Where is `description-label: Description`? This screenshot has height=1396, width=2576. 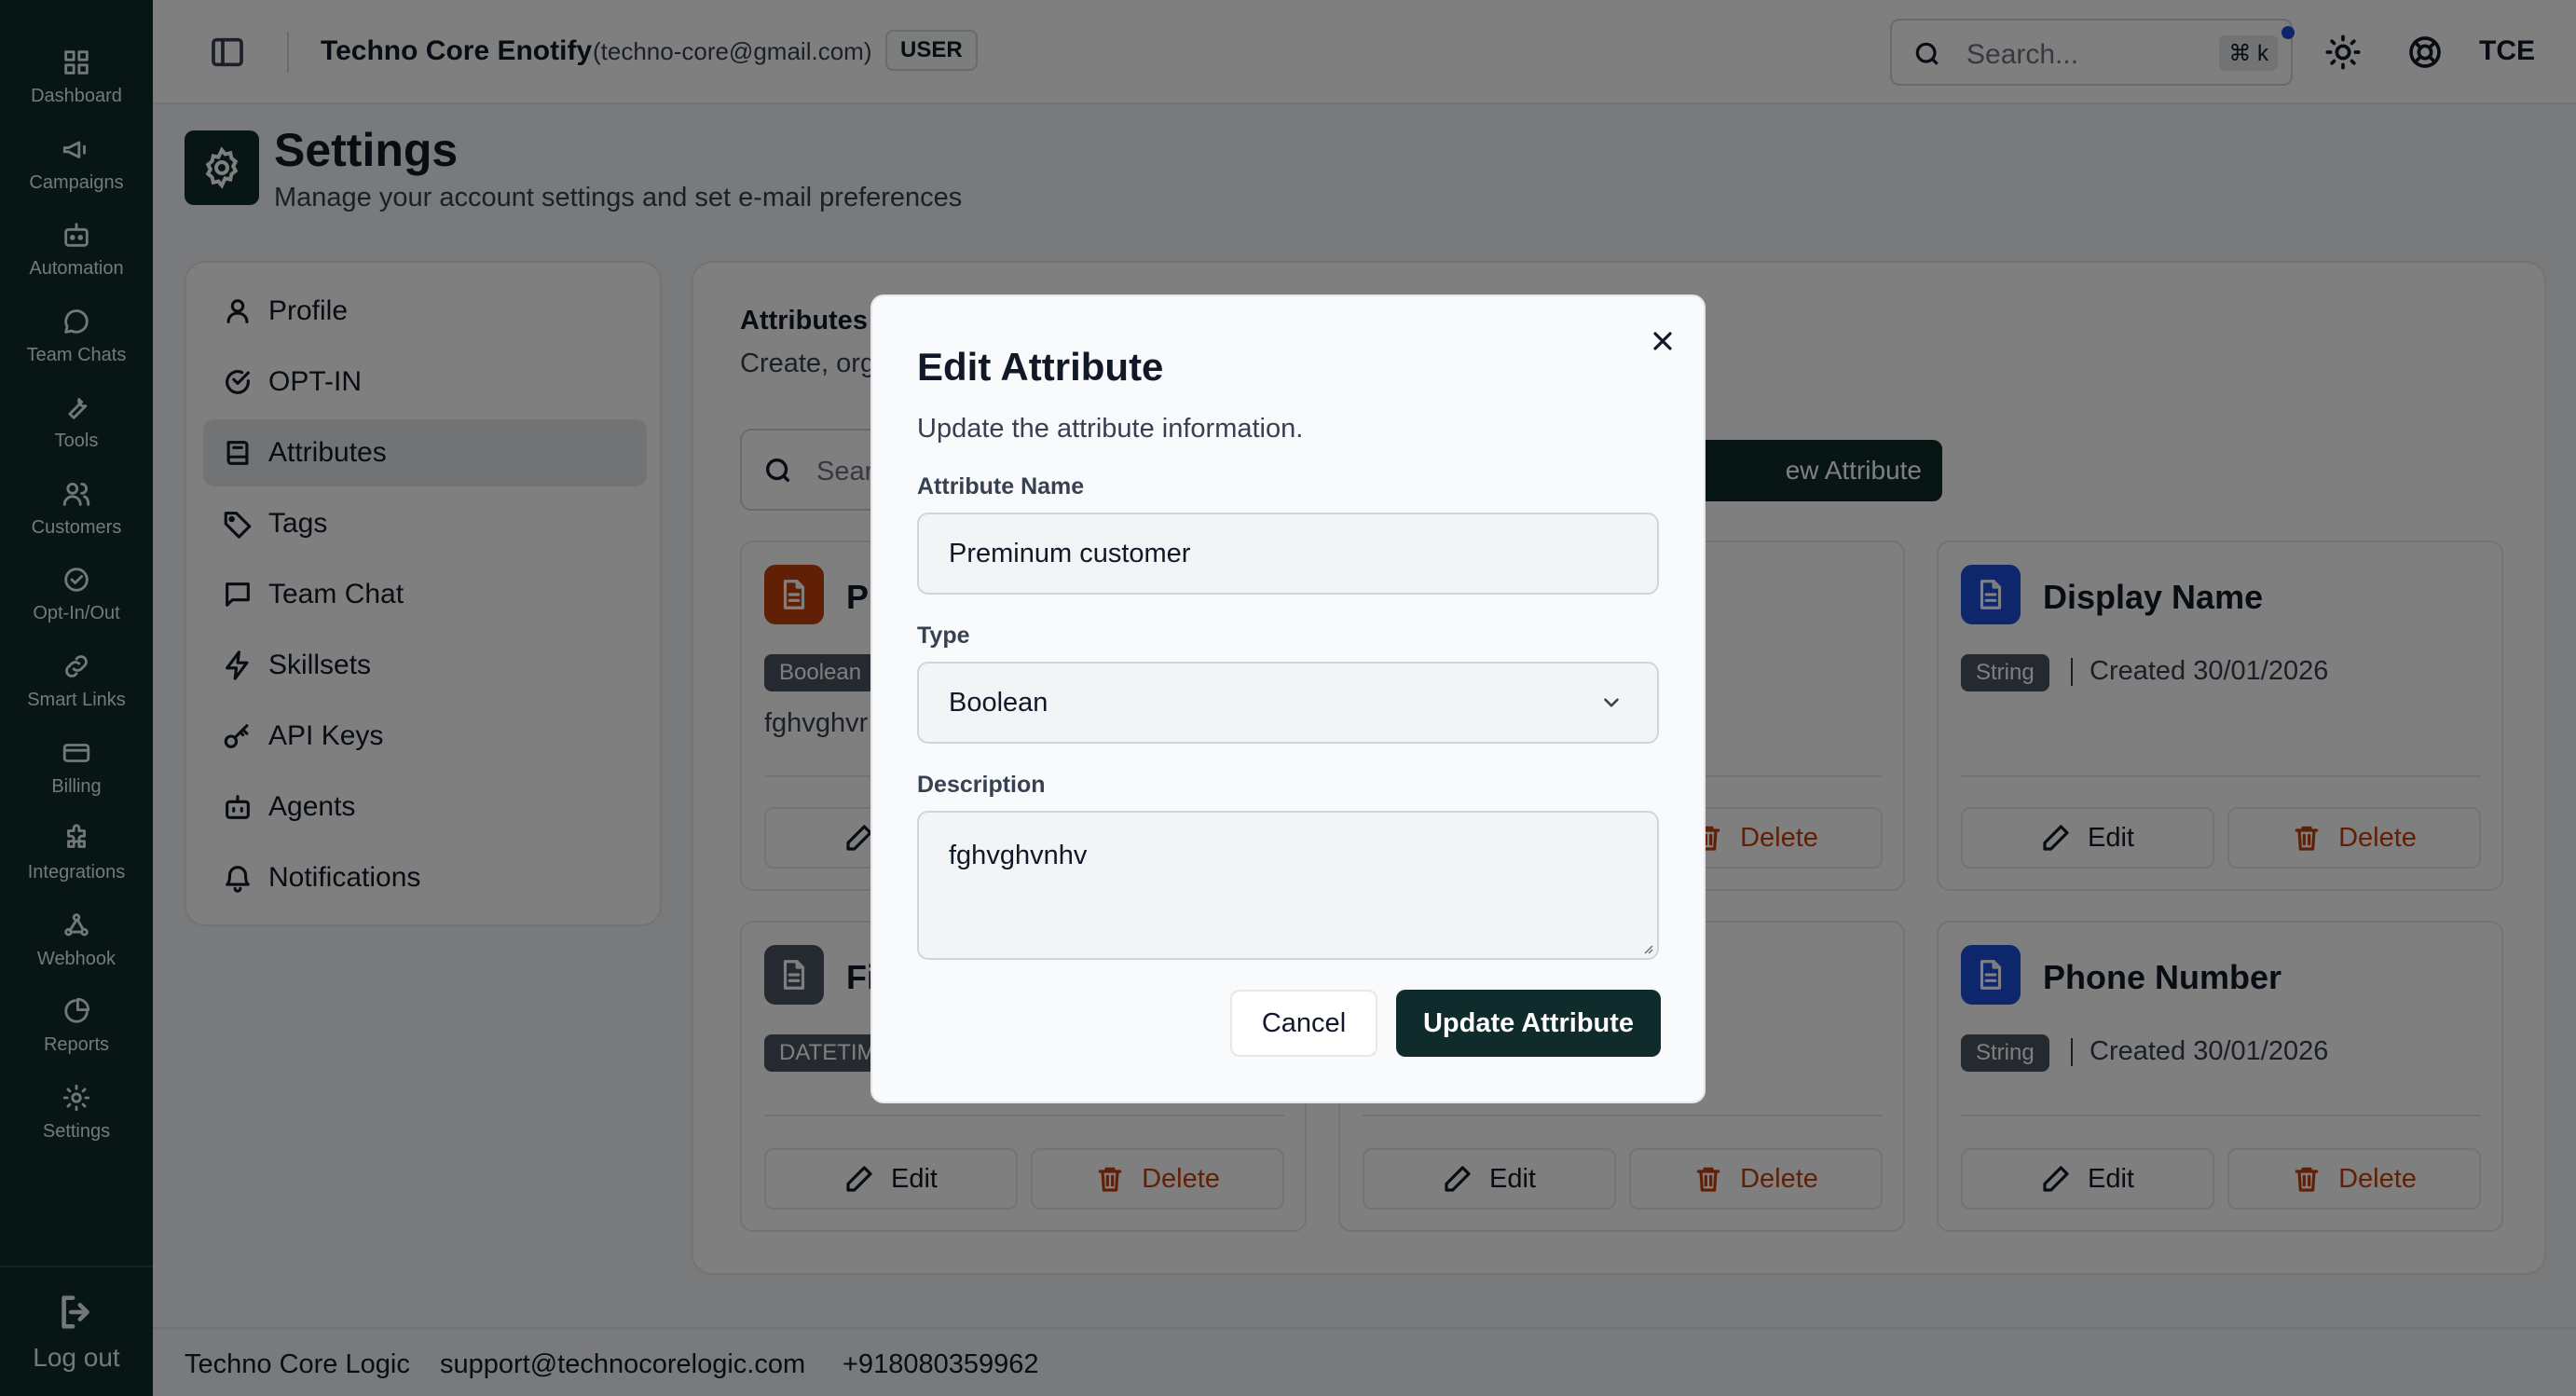
description-label: Description is located at coordinates (981, 785).